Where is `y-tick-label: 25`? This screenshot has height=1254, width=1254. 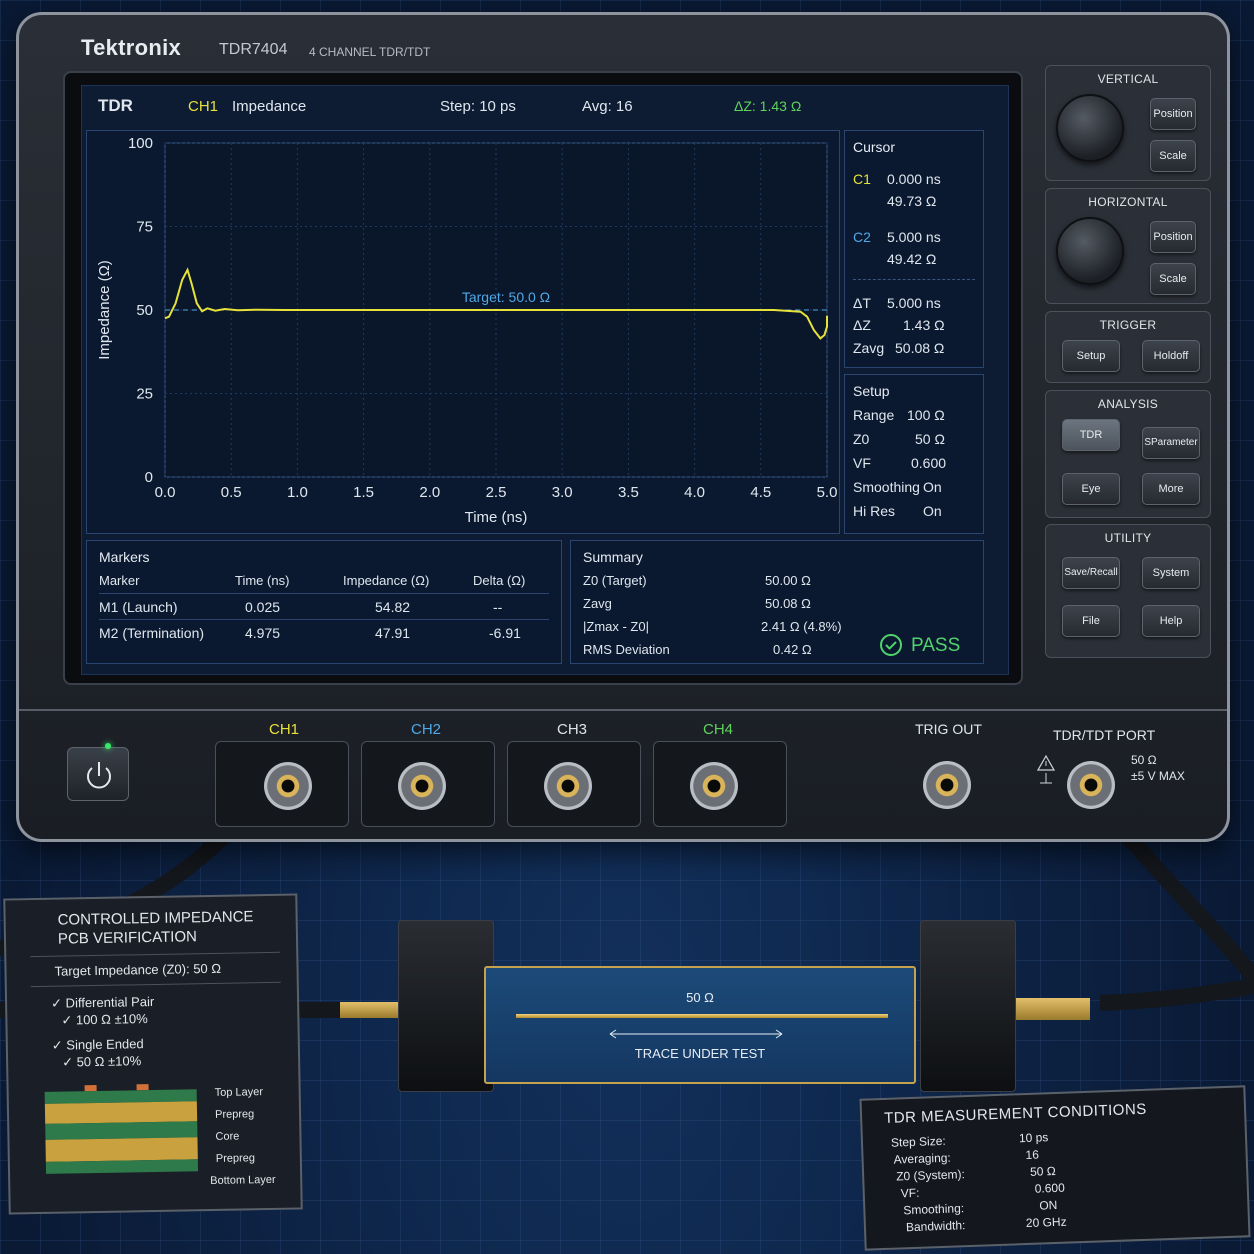 y-tick-label: 25 is located at coordinates (144, 394).